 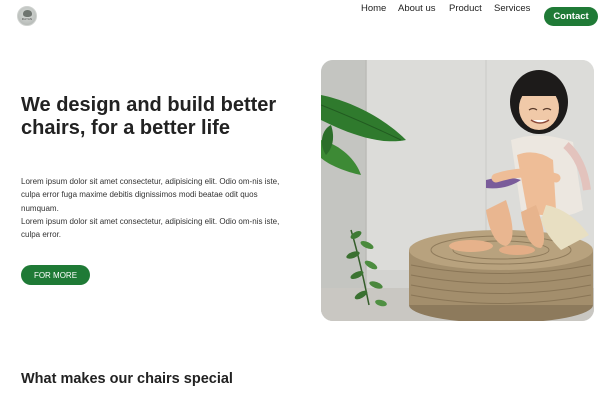 I want to click on chair-logo-icon, so click(x=27, y=13).